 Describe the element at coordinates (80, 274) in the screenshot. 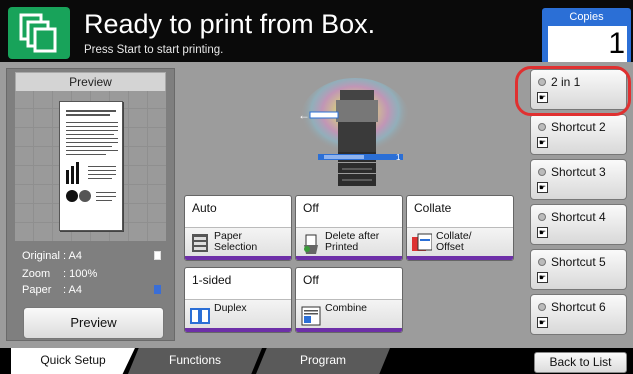

I see `zoom-value: : 100%` at that location.